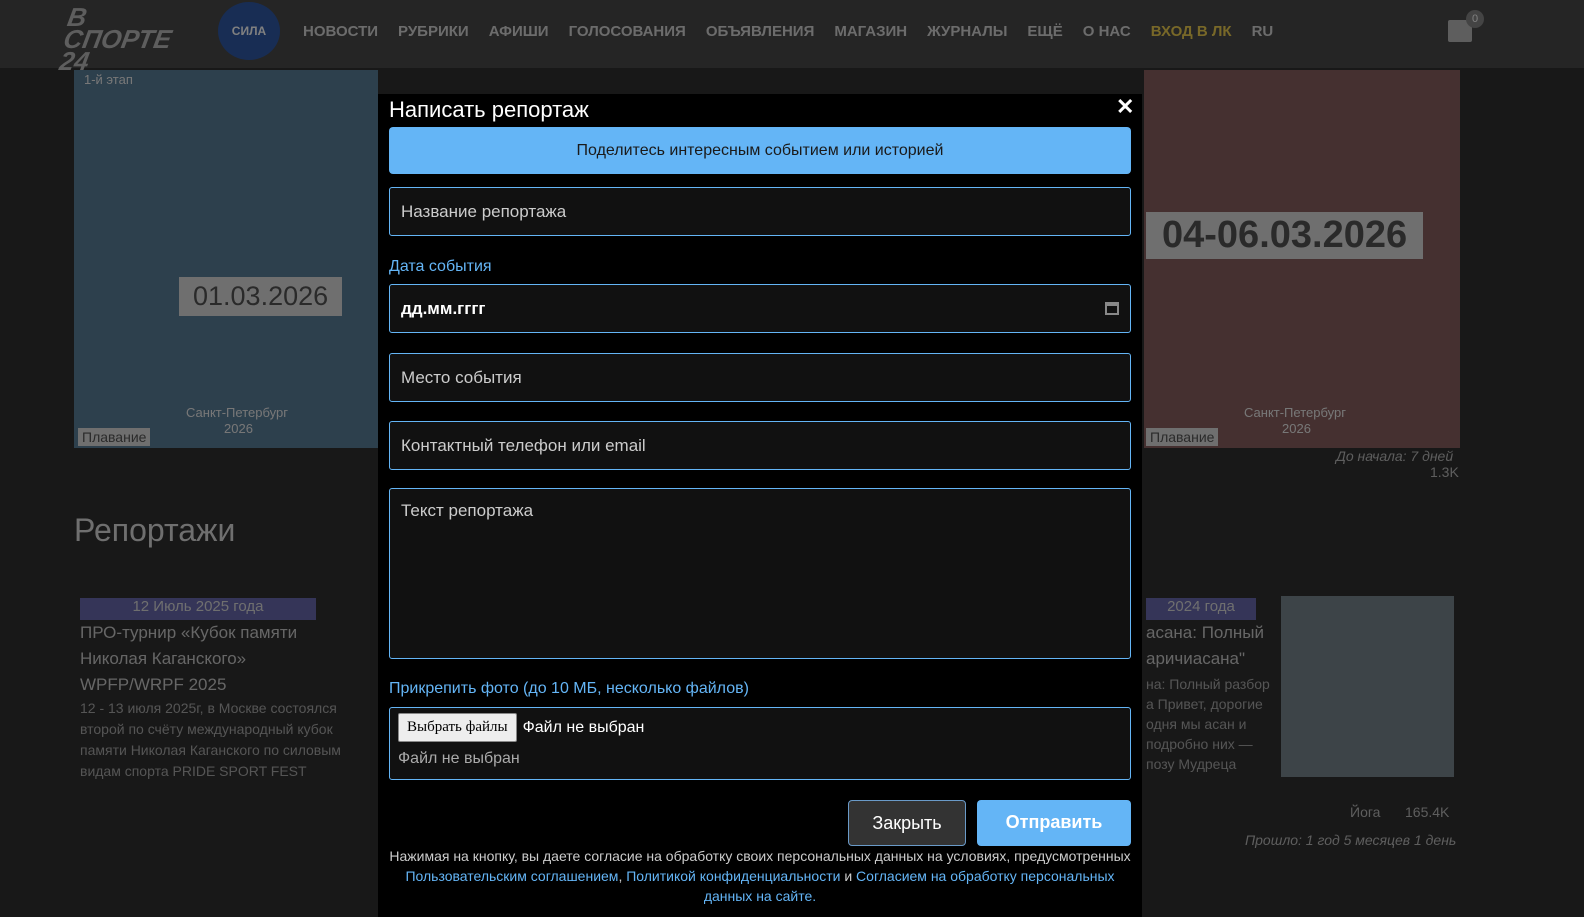 Image resolution: width=1584 pixels, height=917 pixels. What do you see at coordinates (1263, 31) in the screenshot?
I see `lang-switch: RU` at bounding box center [1263, 31].